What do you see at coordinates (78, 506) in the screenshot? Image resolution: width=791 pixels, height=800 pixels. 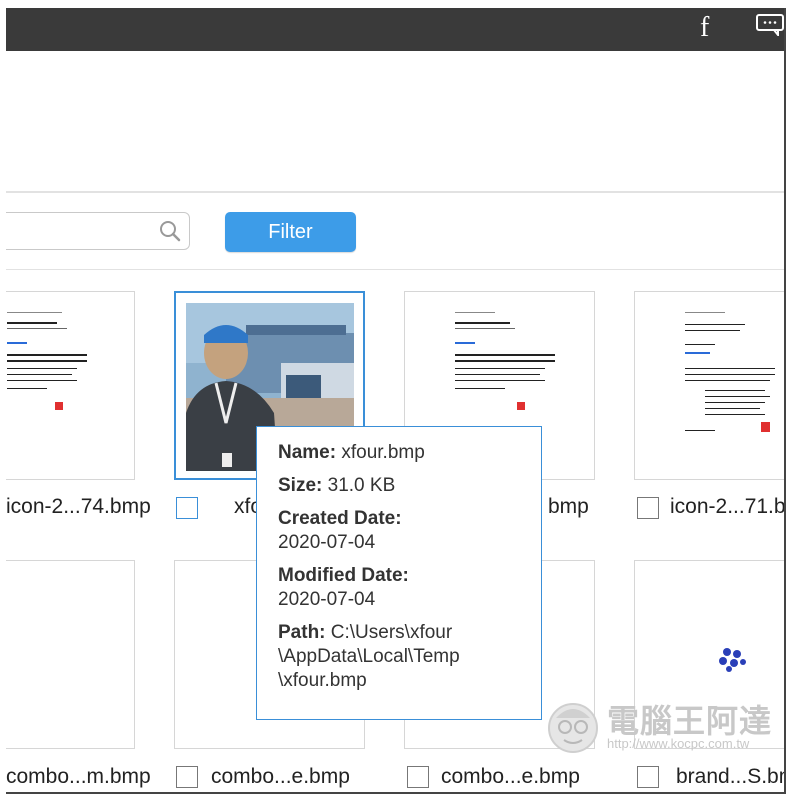 I see `file-name: icon-2...74.bmp` at bounding box center [78, 506].